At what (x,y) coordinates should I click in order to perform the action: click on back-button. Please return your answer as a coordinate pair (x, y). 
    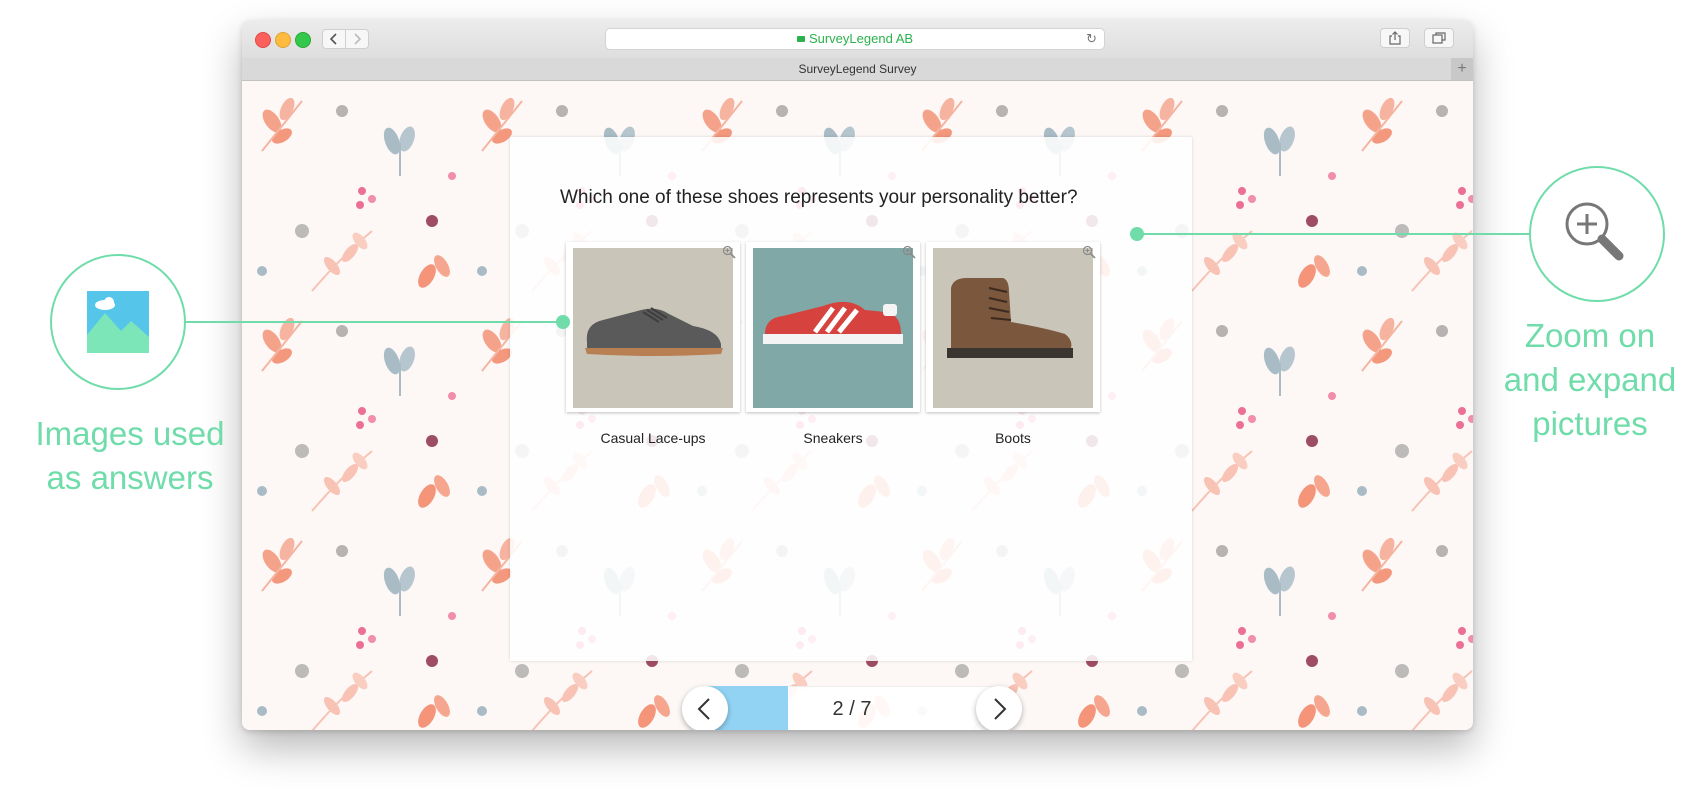
    Looking at the image, I should click on (334, 39).